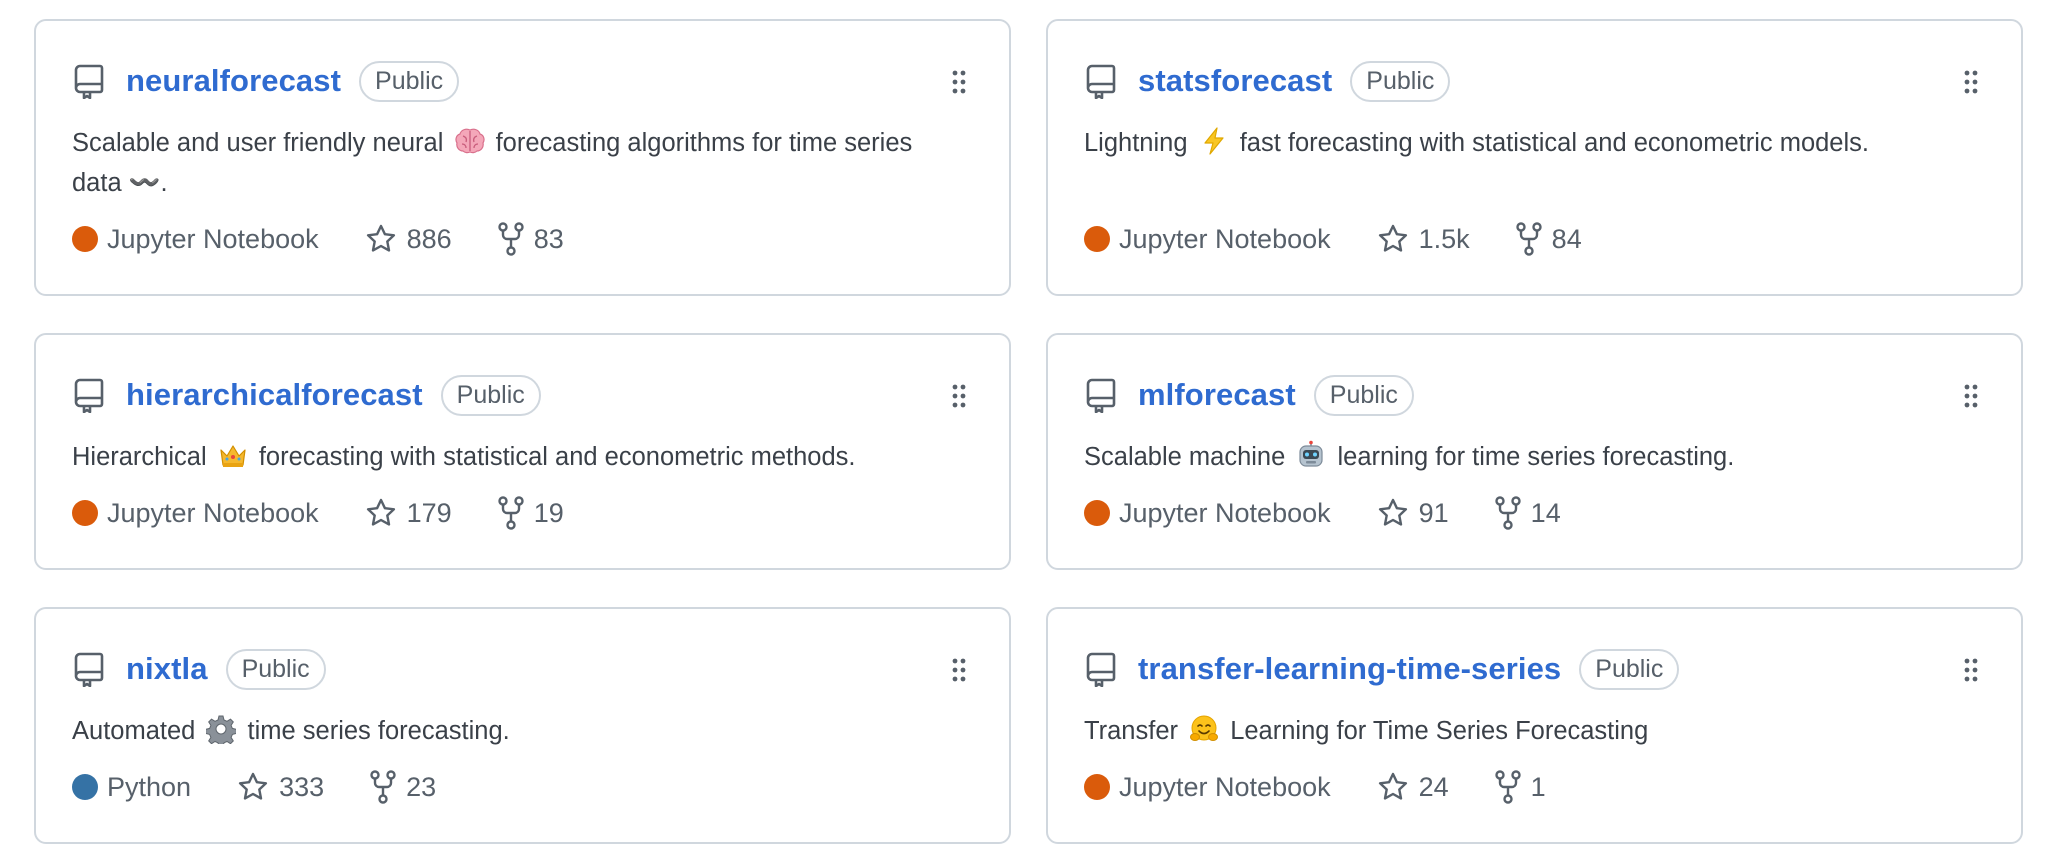  I want to click on repo-name-link: nixtla, so click(167, 669).